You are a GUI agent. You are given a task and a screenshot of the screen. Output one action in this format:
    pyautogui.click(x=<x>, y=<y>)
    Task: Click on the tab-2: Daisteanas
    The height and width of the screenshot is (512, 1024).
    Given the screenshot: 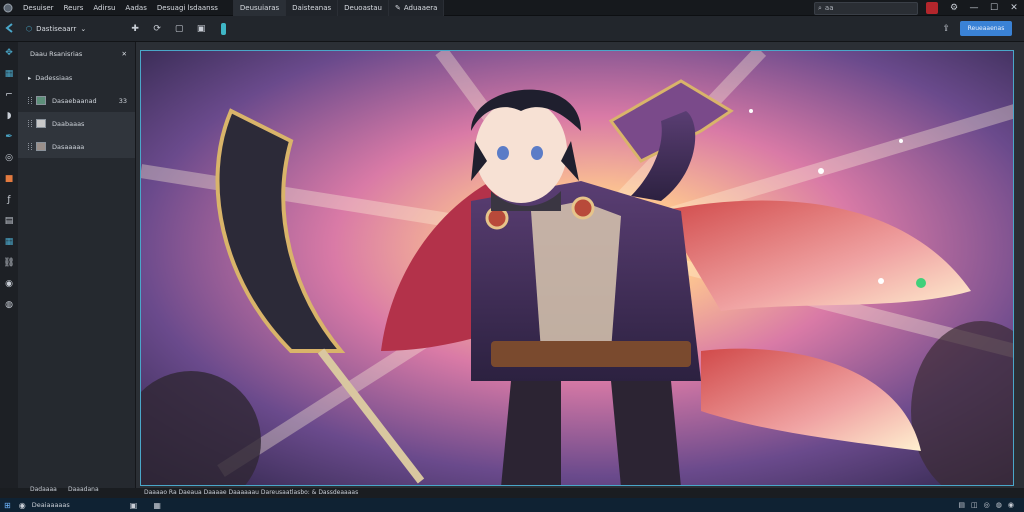 What is the action you would take?
    pyautogui.click(x=311, y=8)
    